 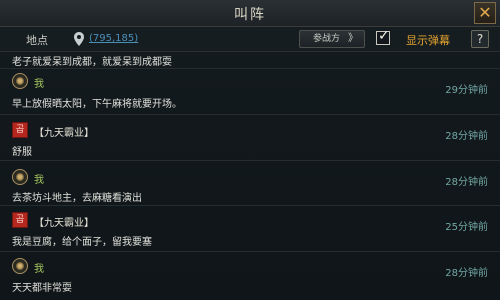 What do you see at coordinates (327, 39) in the screenshot?
I see `camp-button-label: 参战方` at bounding box center [327, 39].